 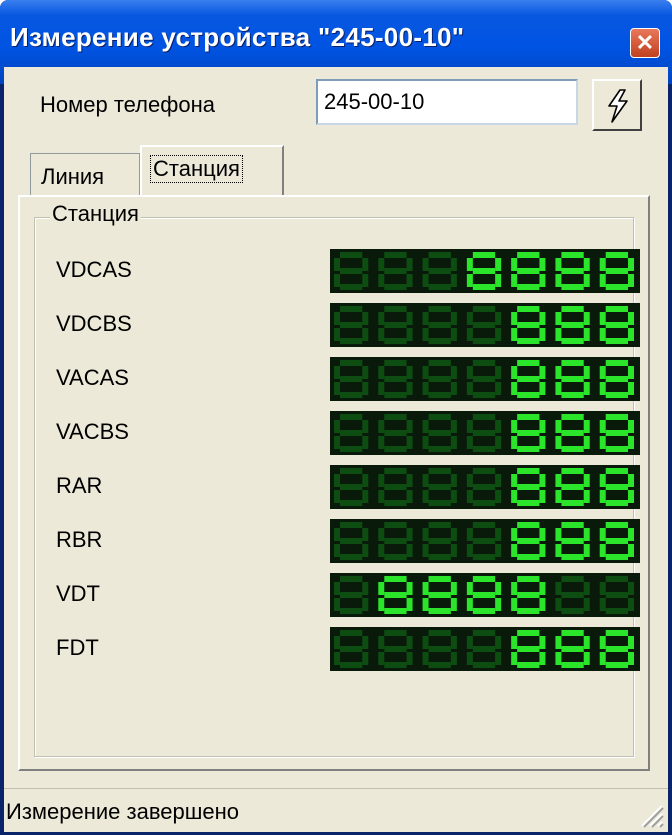 I want to click on lcd-display-fdt, so click(x=485, y=649).